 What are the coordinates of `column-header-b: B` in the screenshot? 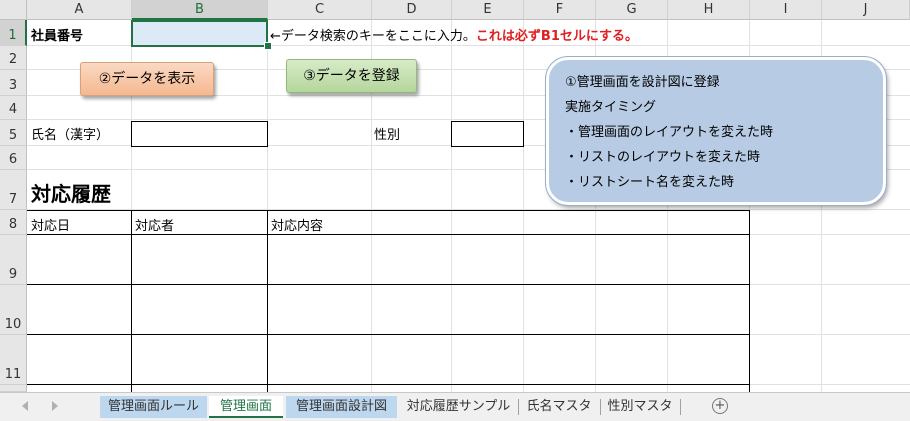 It's located at (200, 10).